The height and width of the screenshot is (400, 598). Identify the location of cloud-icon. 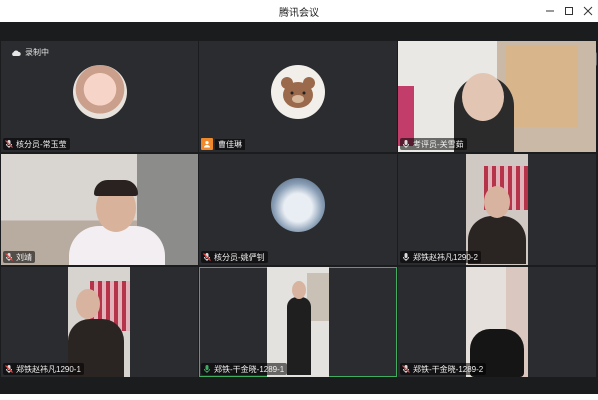
(16, 52).